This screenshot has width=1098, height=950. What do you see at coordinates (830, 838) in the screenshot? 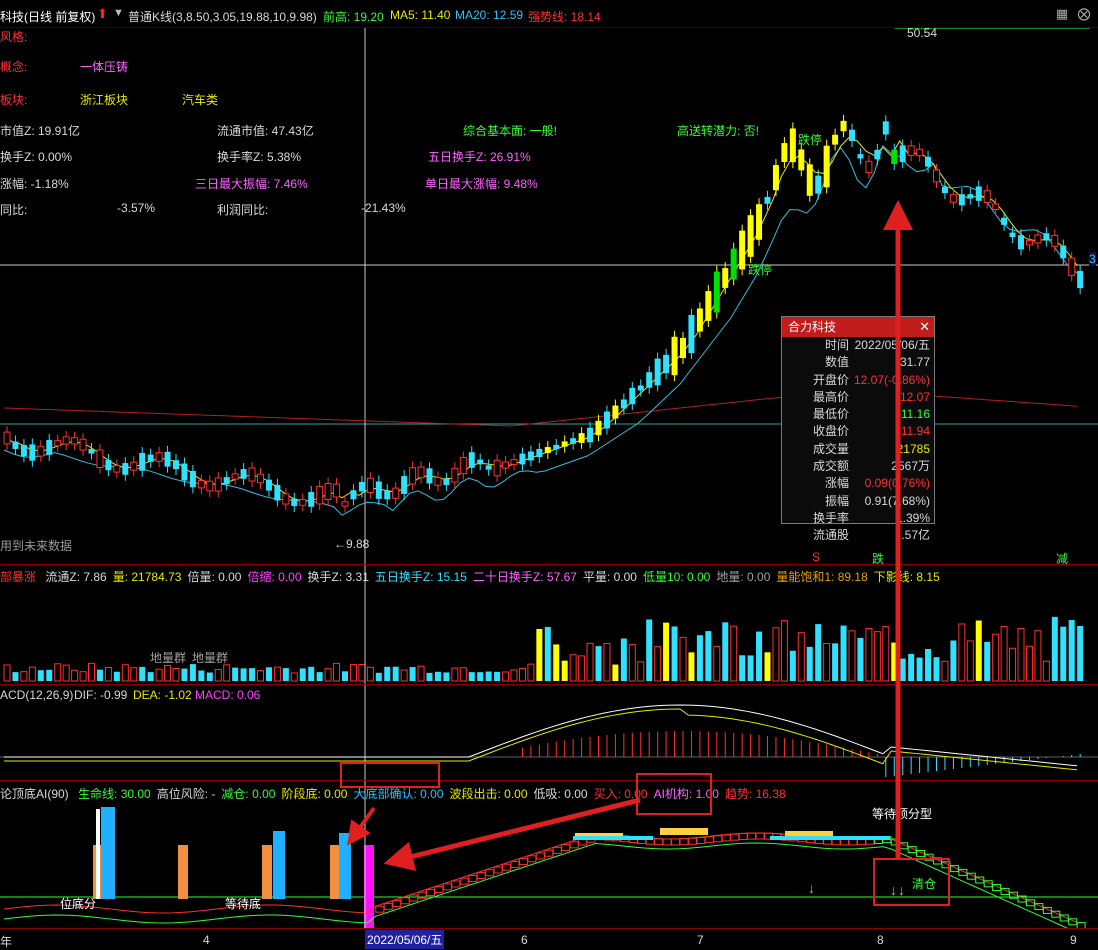
I see `peak-highlight-cyan` at bounding box center [830, 838].